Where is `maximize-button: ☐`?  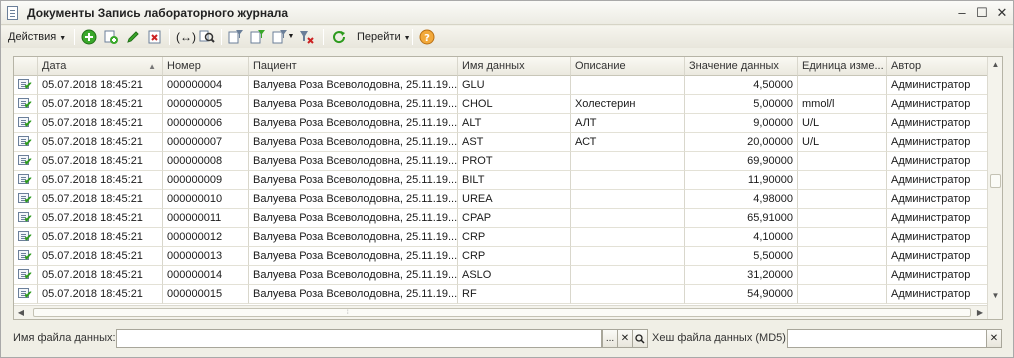 maximize-button: ☐ is located at coordinates (982, 13).